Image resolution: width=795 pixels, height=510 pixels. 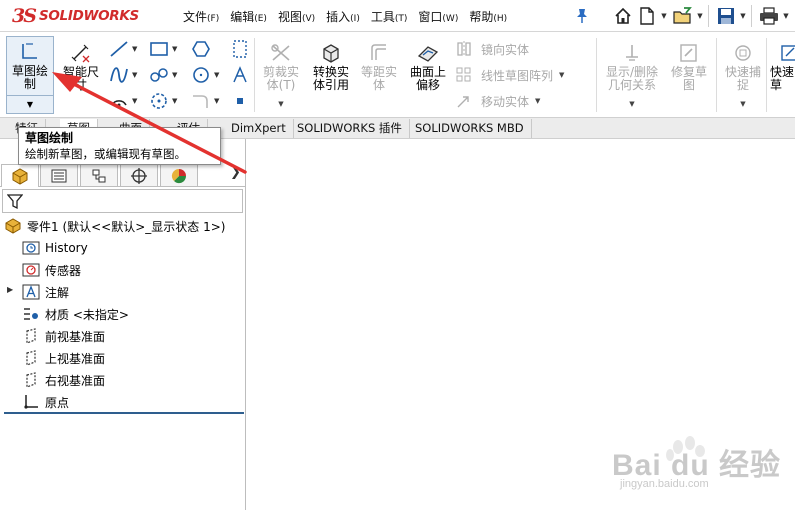 I want to click on display-delete-relations-button: 显示/删除 几何关系 ▼, so click(x=632, y=74).